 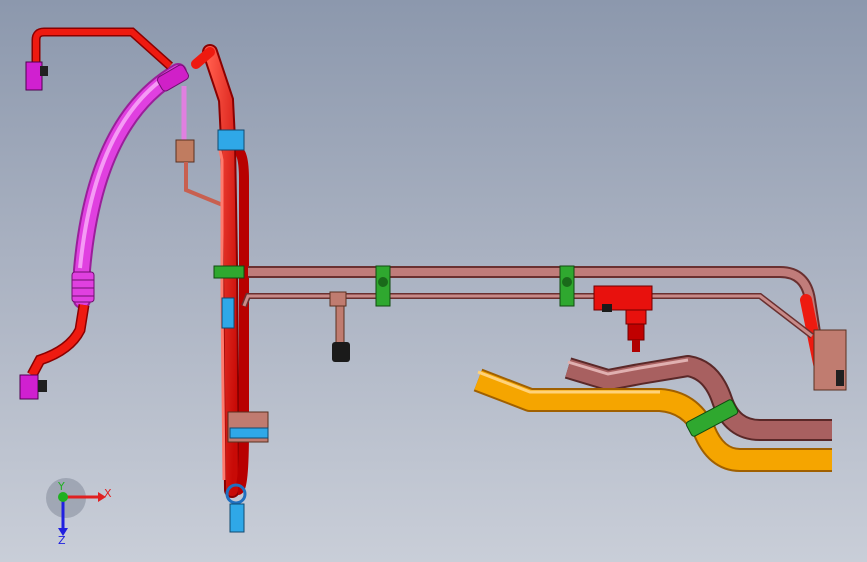 What do you see at coordinates (527, 316) in the screenshot?
I see `brown-pipe-lower` at bounding box center [527, 316].